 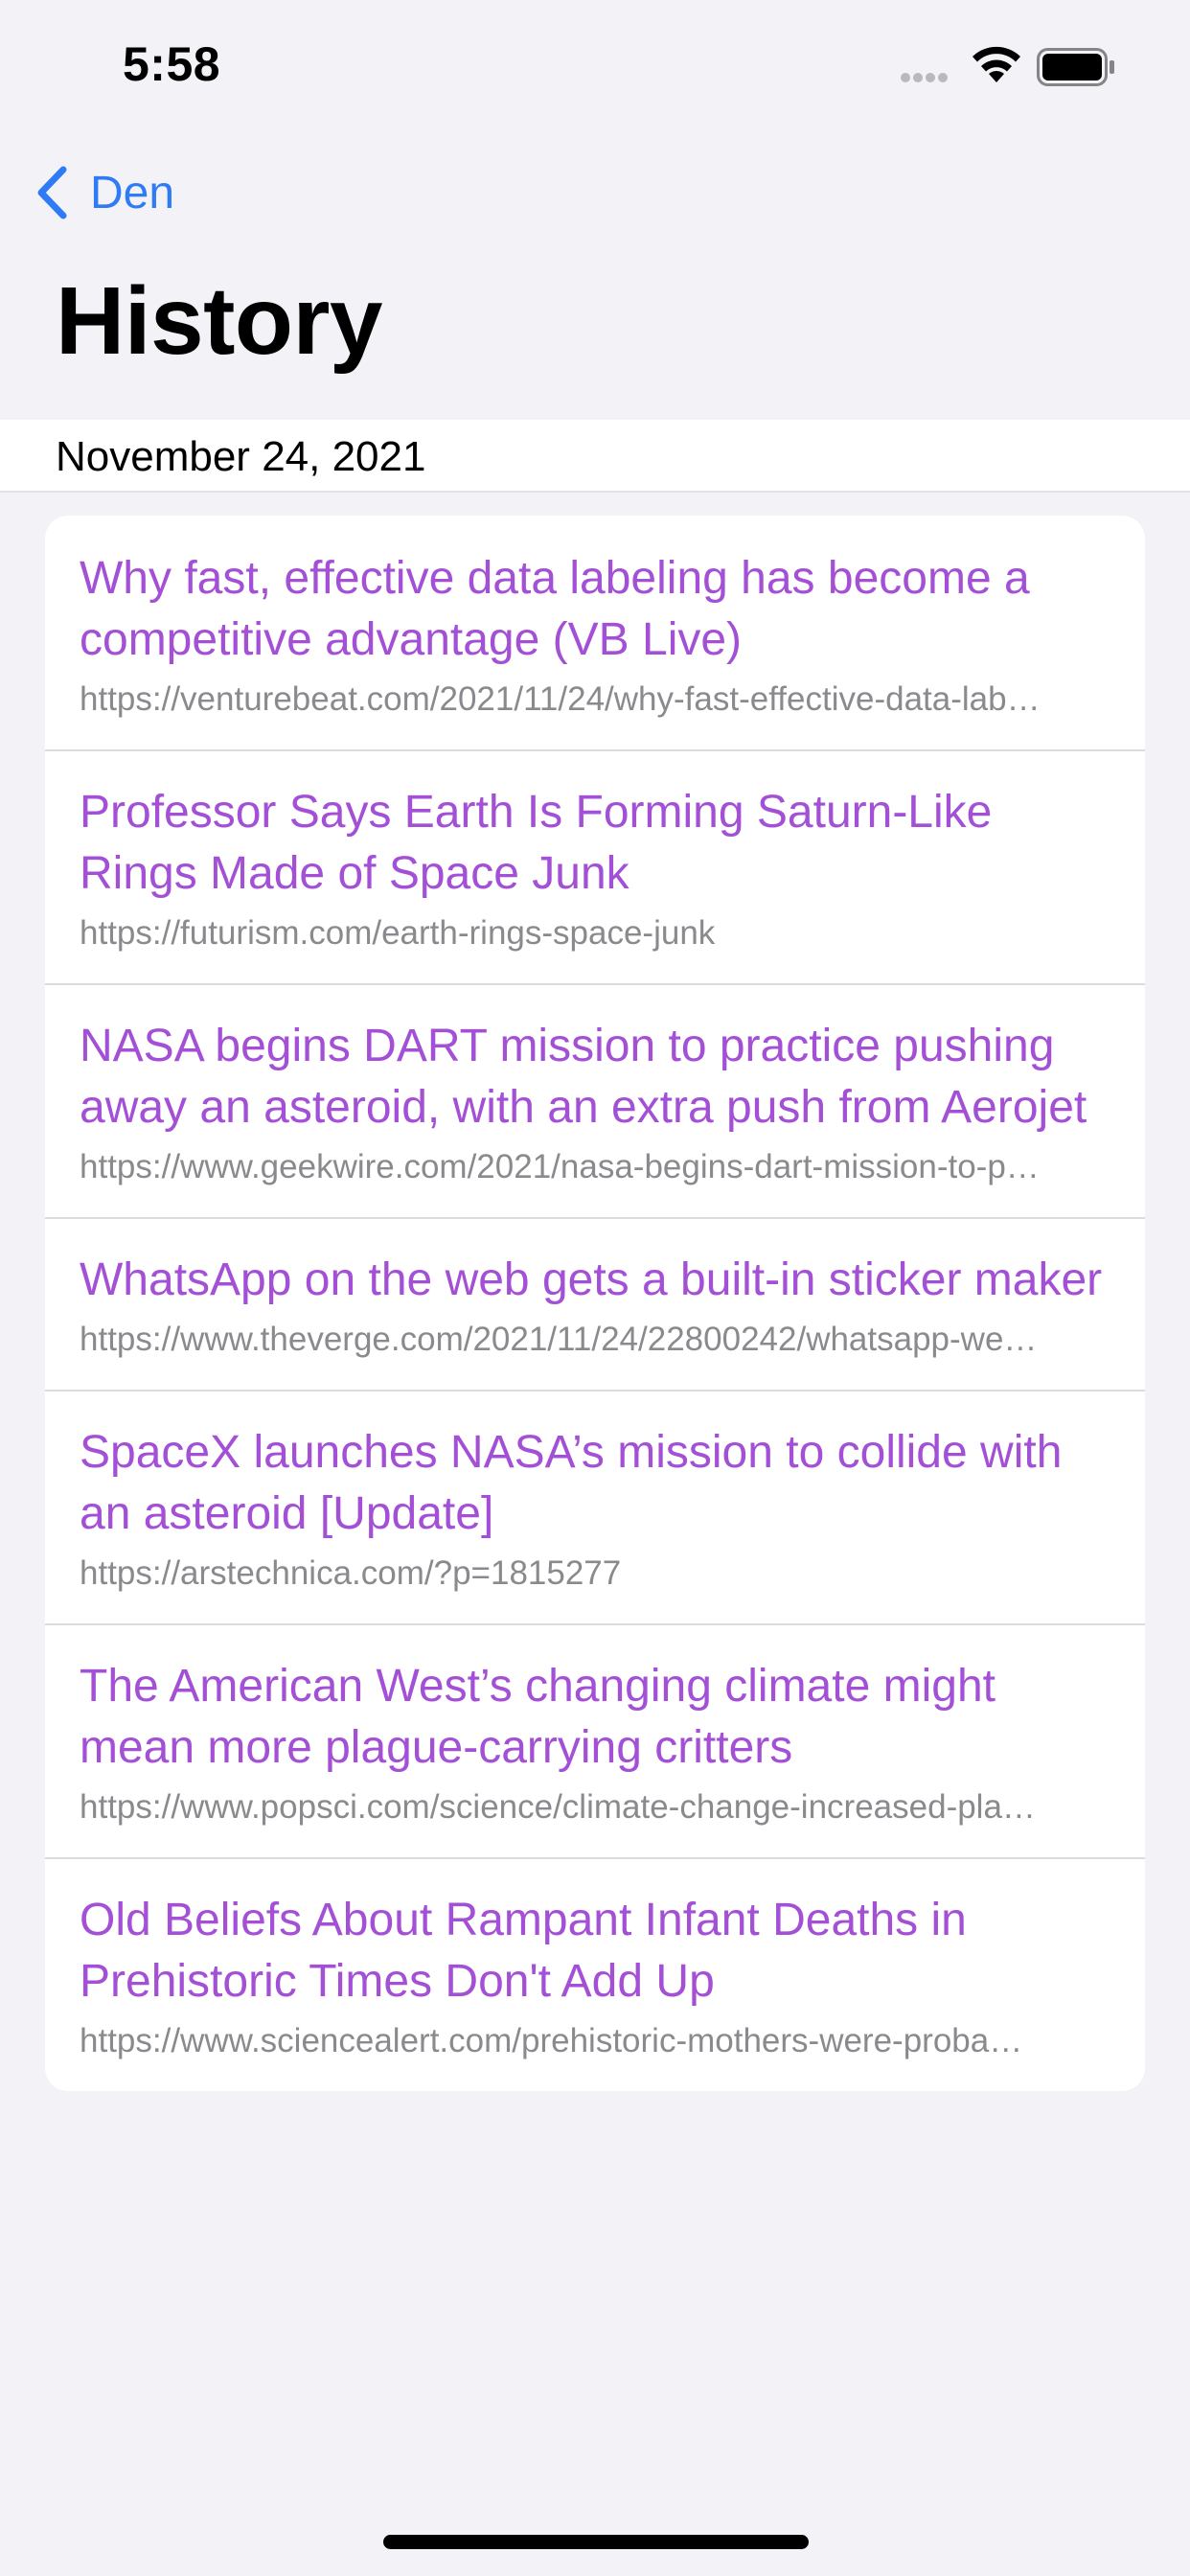 I want to click on section-date: November 24, 2021, so click(x=241, y=456).